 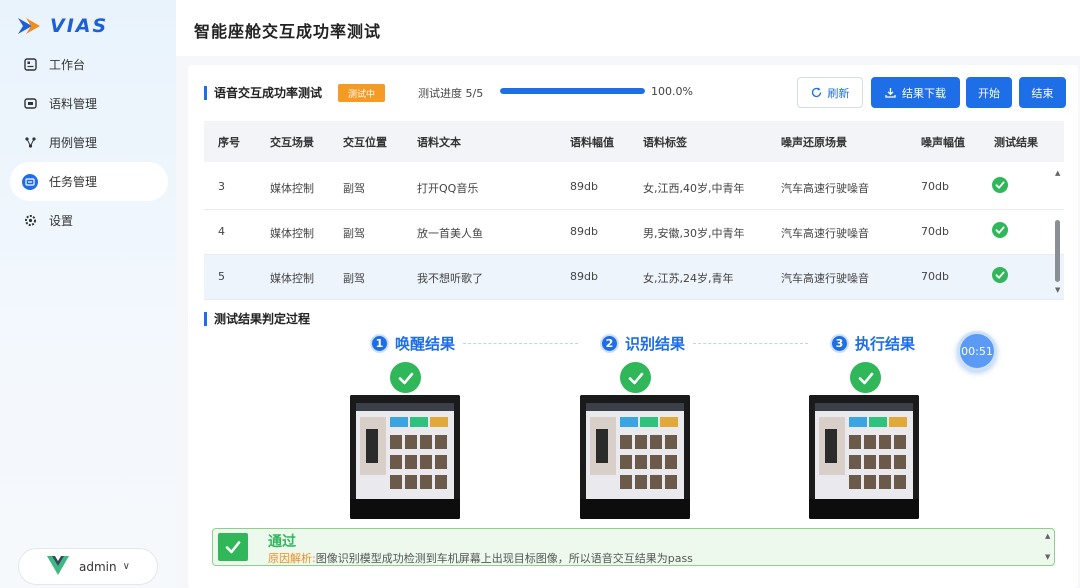 I want to click on scroll-up-icon: ▲, so click(x=1057, y=173).